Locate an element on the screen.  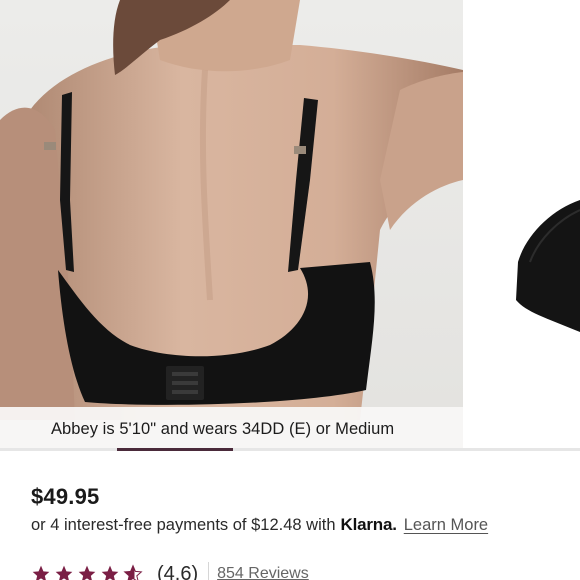
learn-more-link: Learn More is located at coordinates (446, 525).